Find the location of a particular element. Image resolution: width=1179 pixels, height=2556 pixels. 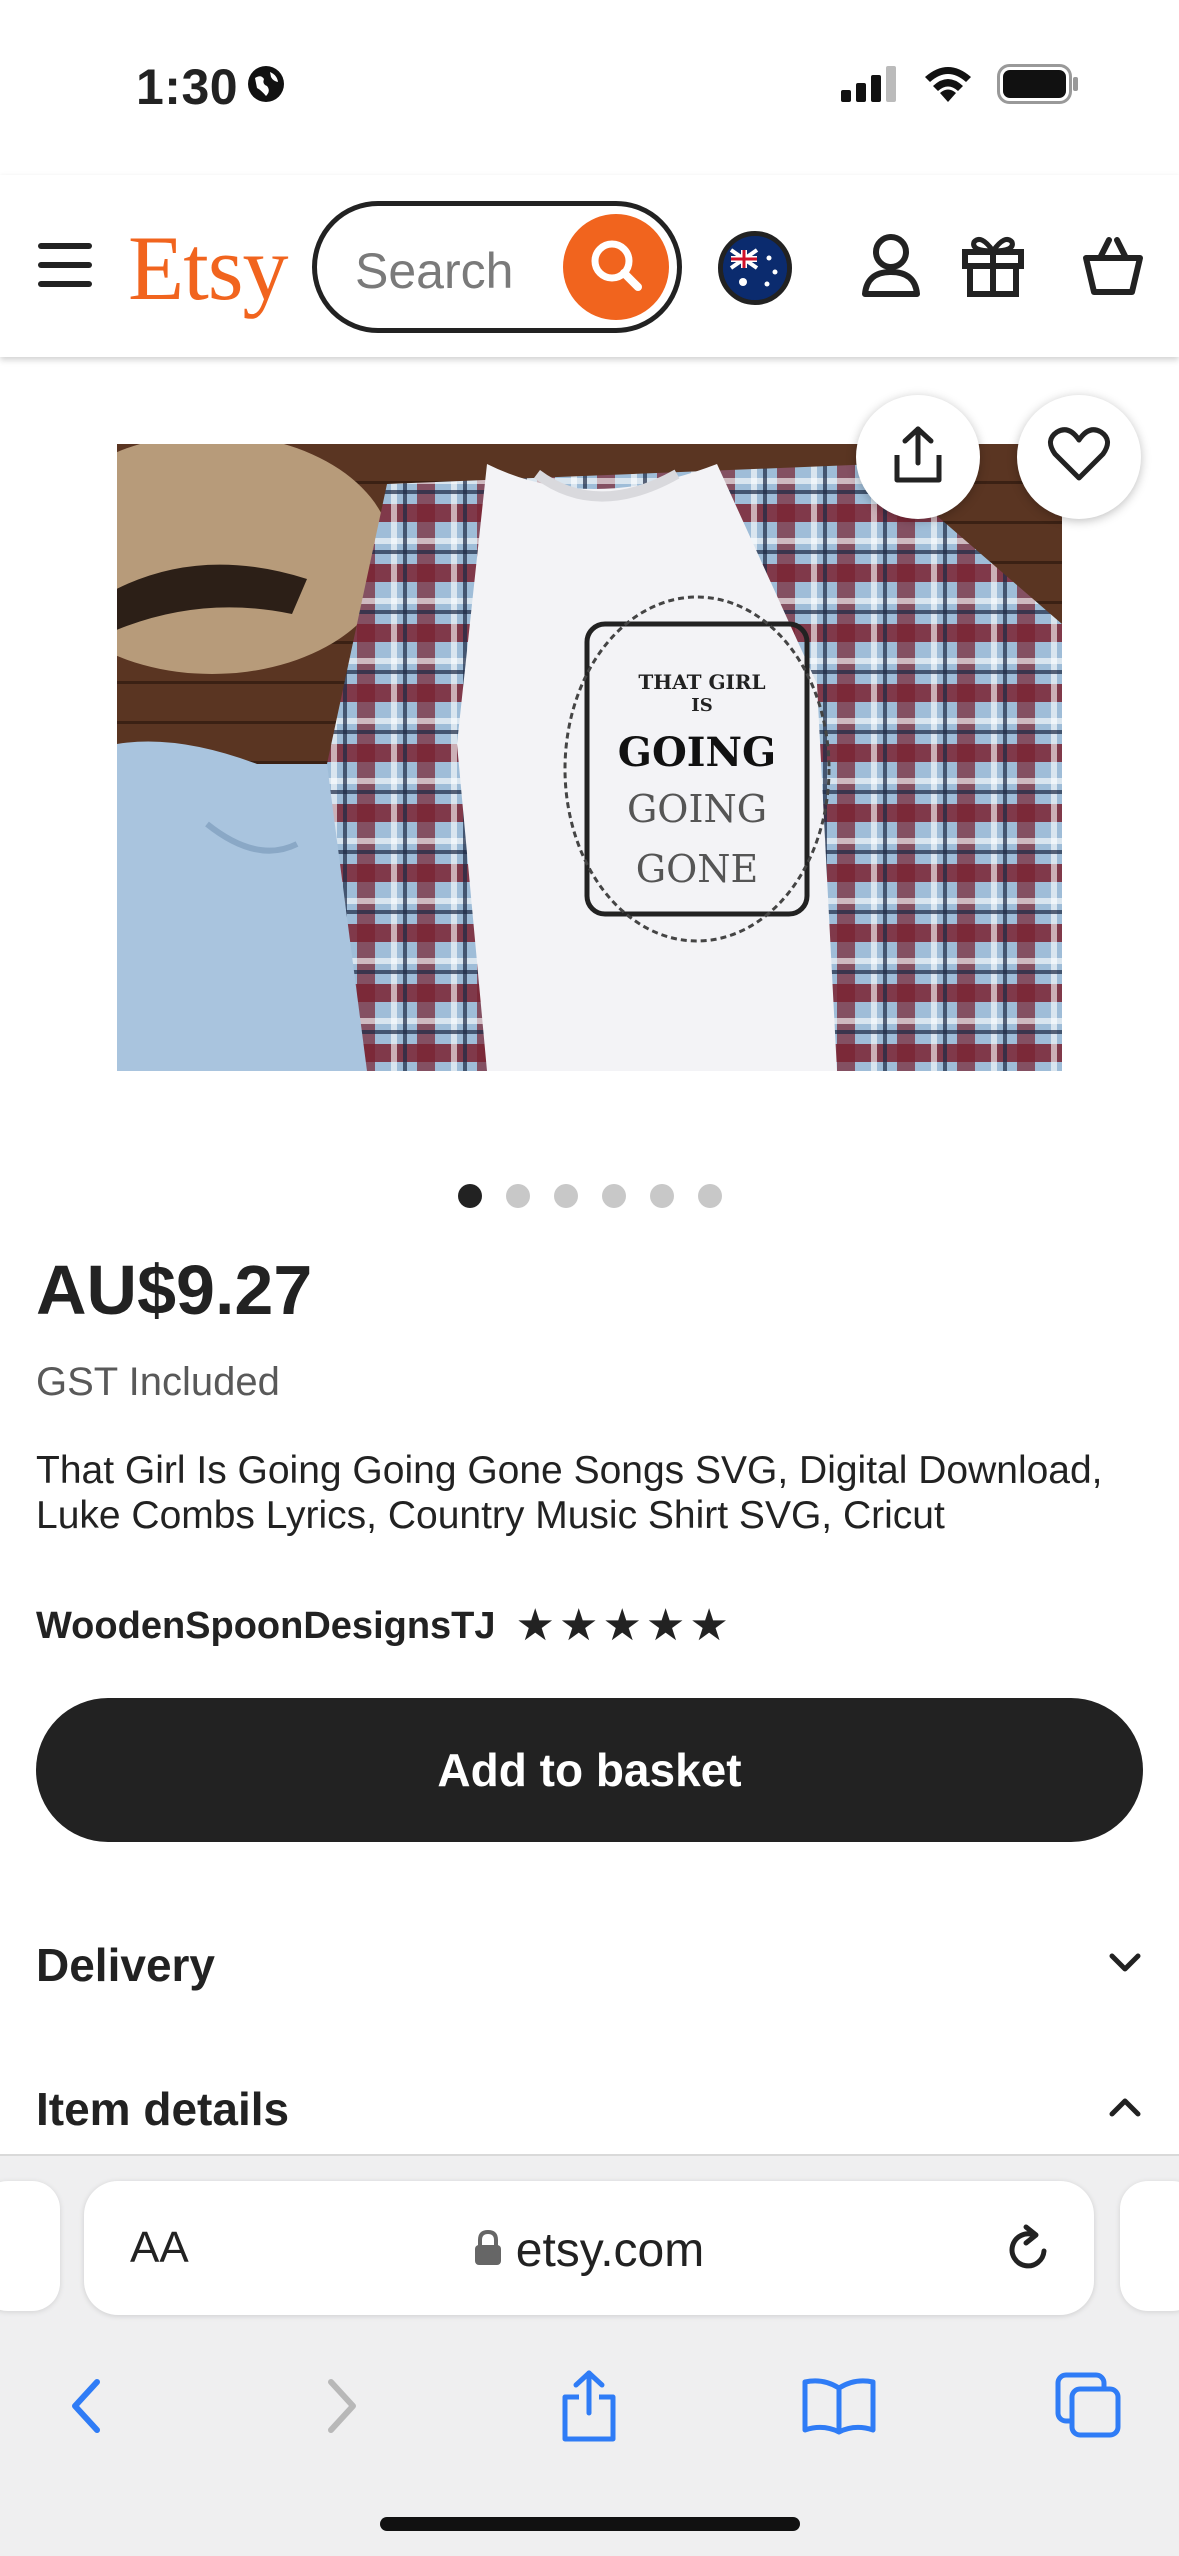

heart-icon is located at coordinates (1079, 457).